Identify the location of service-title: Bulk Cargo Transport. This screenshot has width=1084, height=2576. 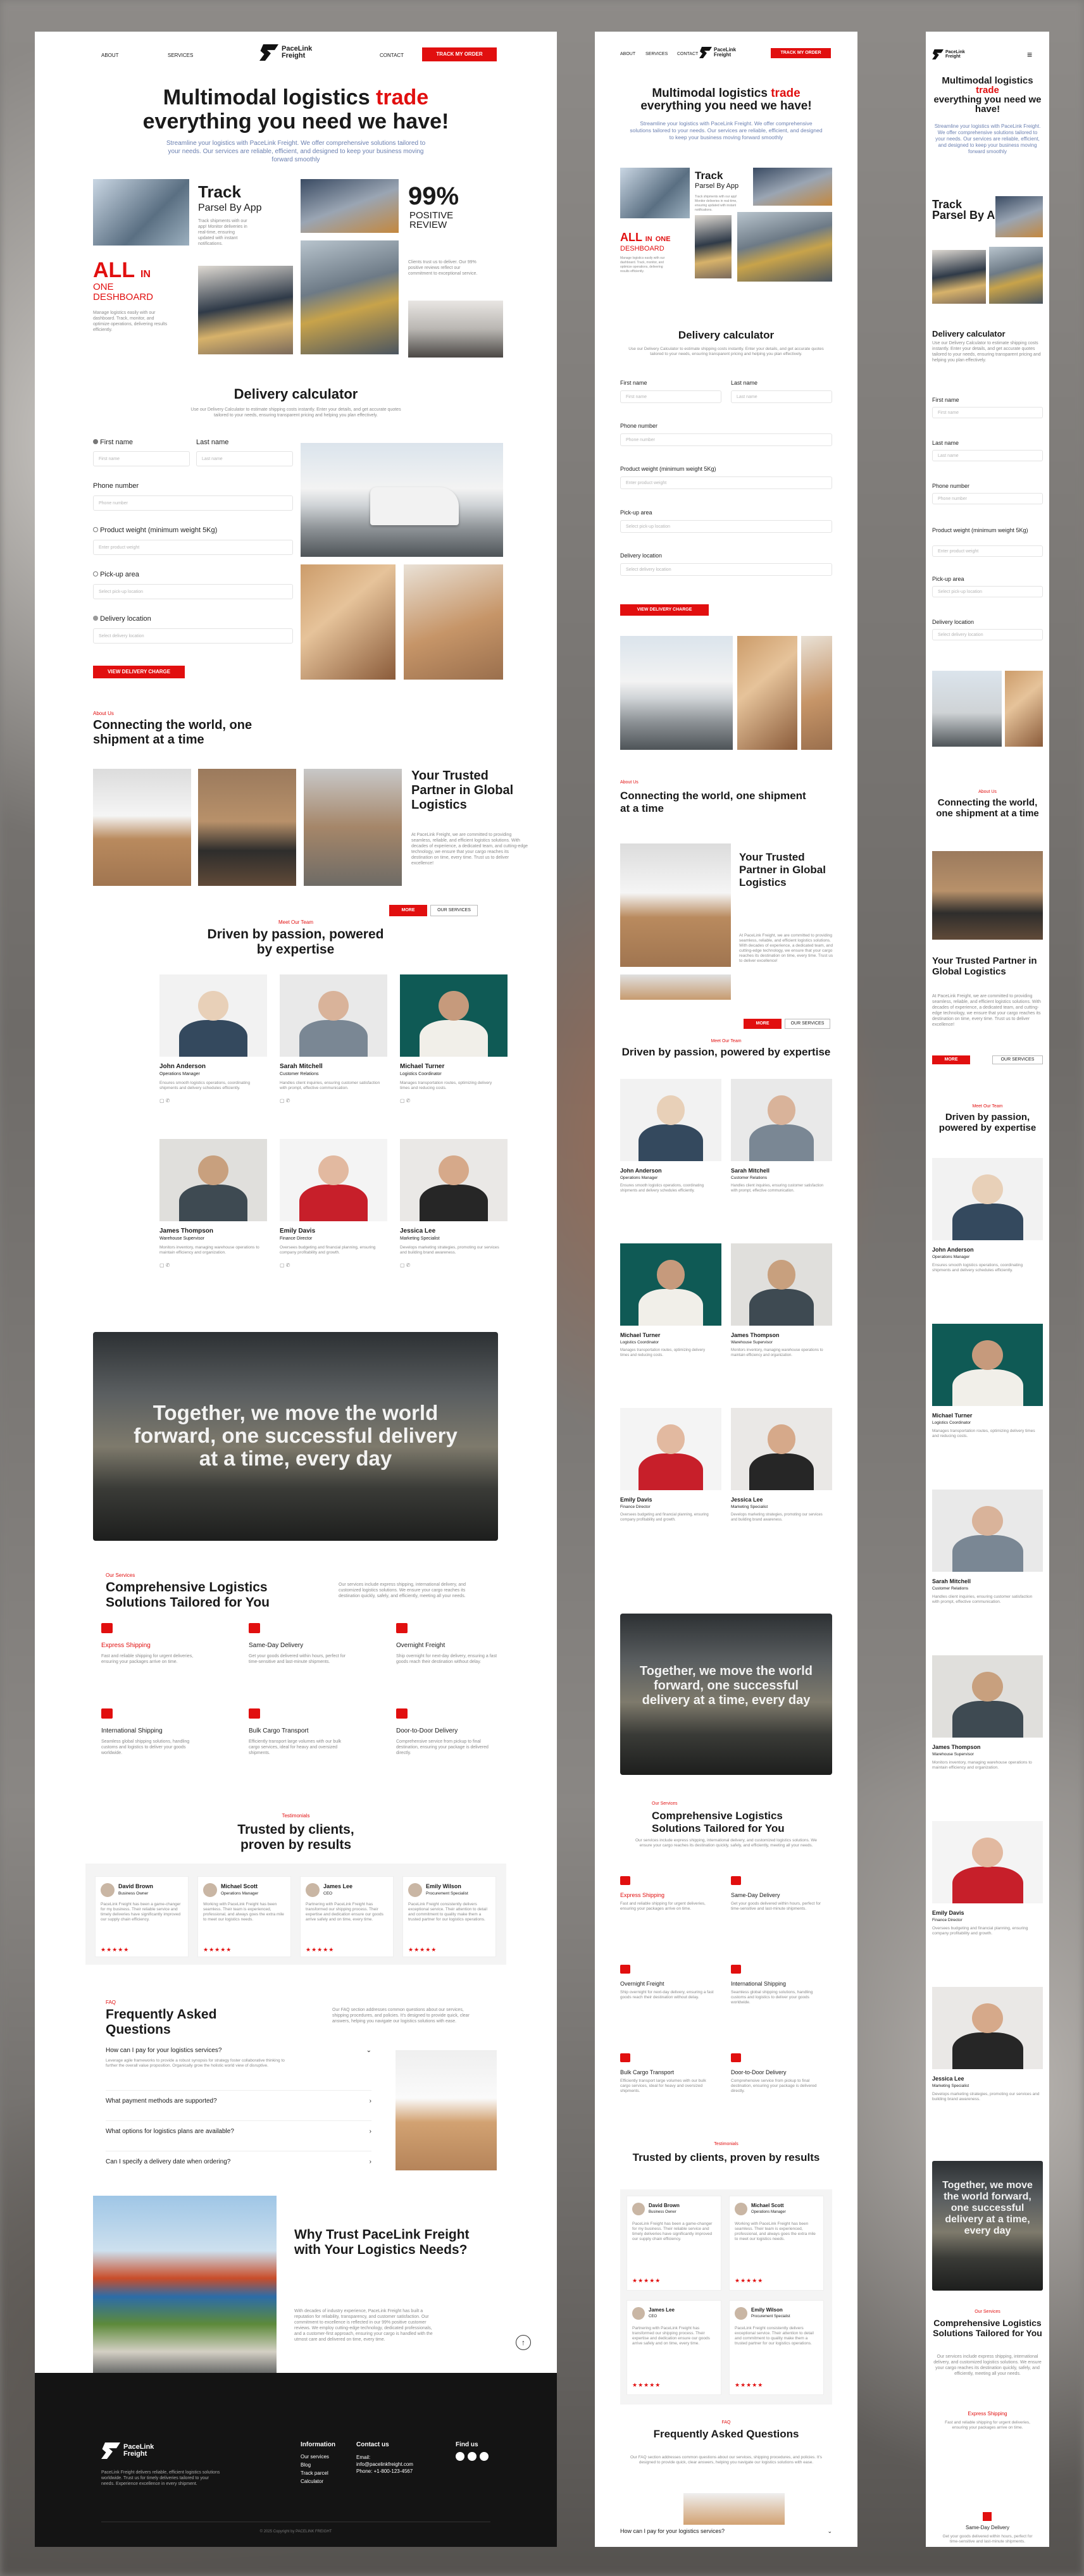
(279, 1731).